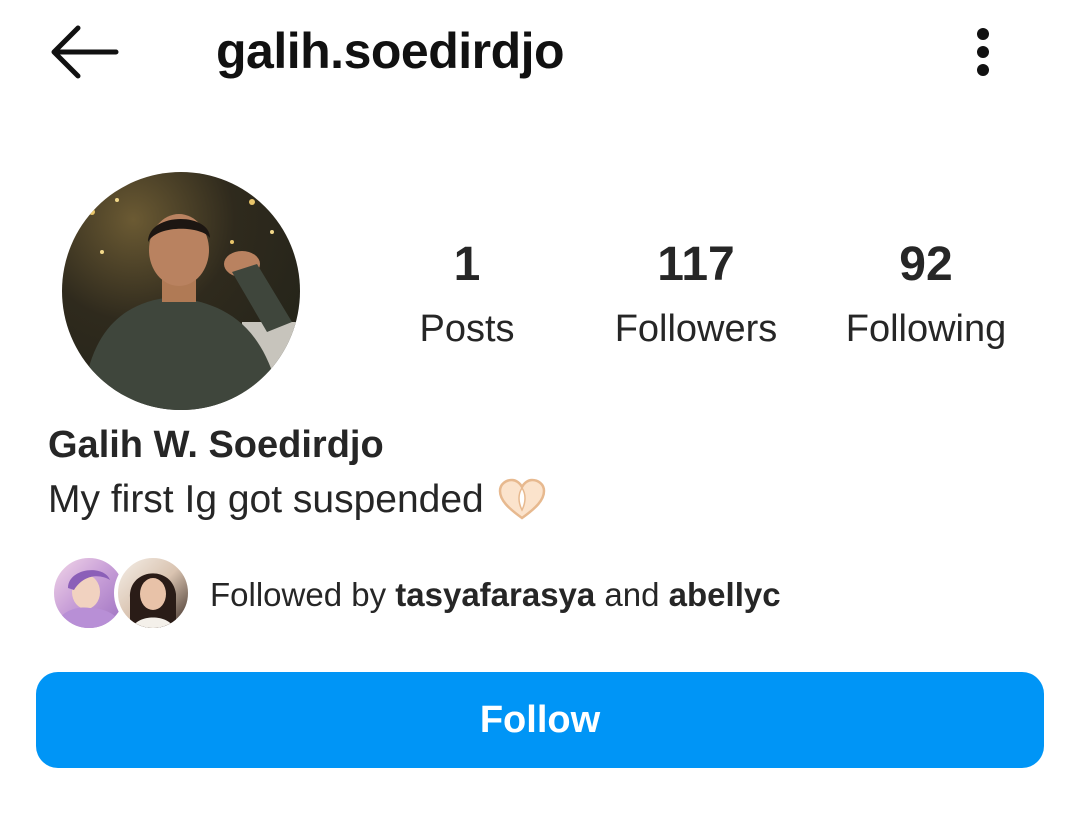  I want to click on following-count-value: 92, so click(926, 264).